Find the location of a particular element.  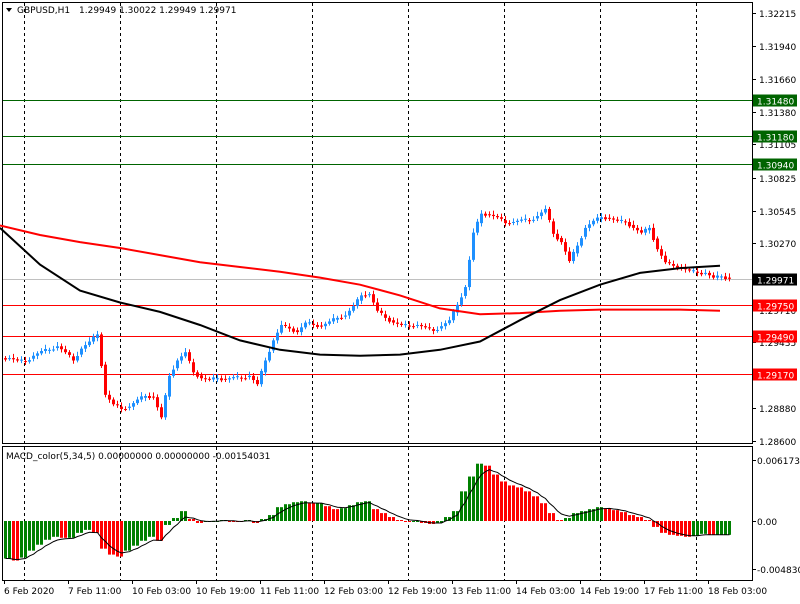

resistance-level-value: 1.31180 is located at coordinates (775, 139).